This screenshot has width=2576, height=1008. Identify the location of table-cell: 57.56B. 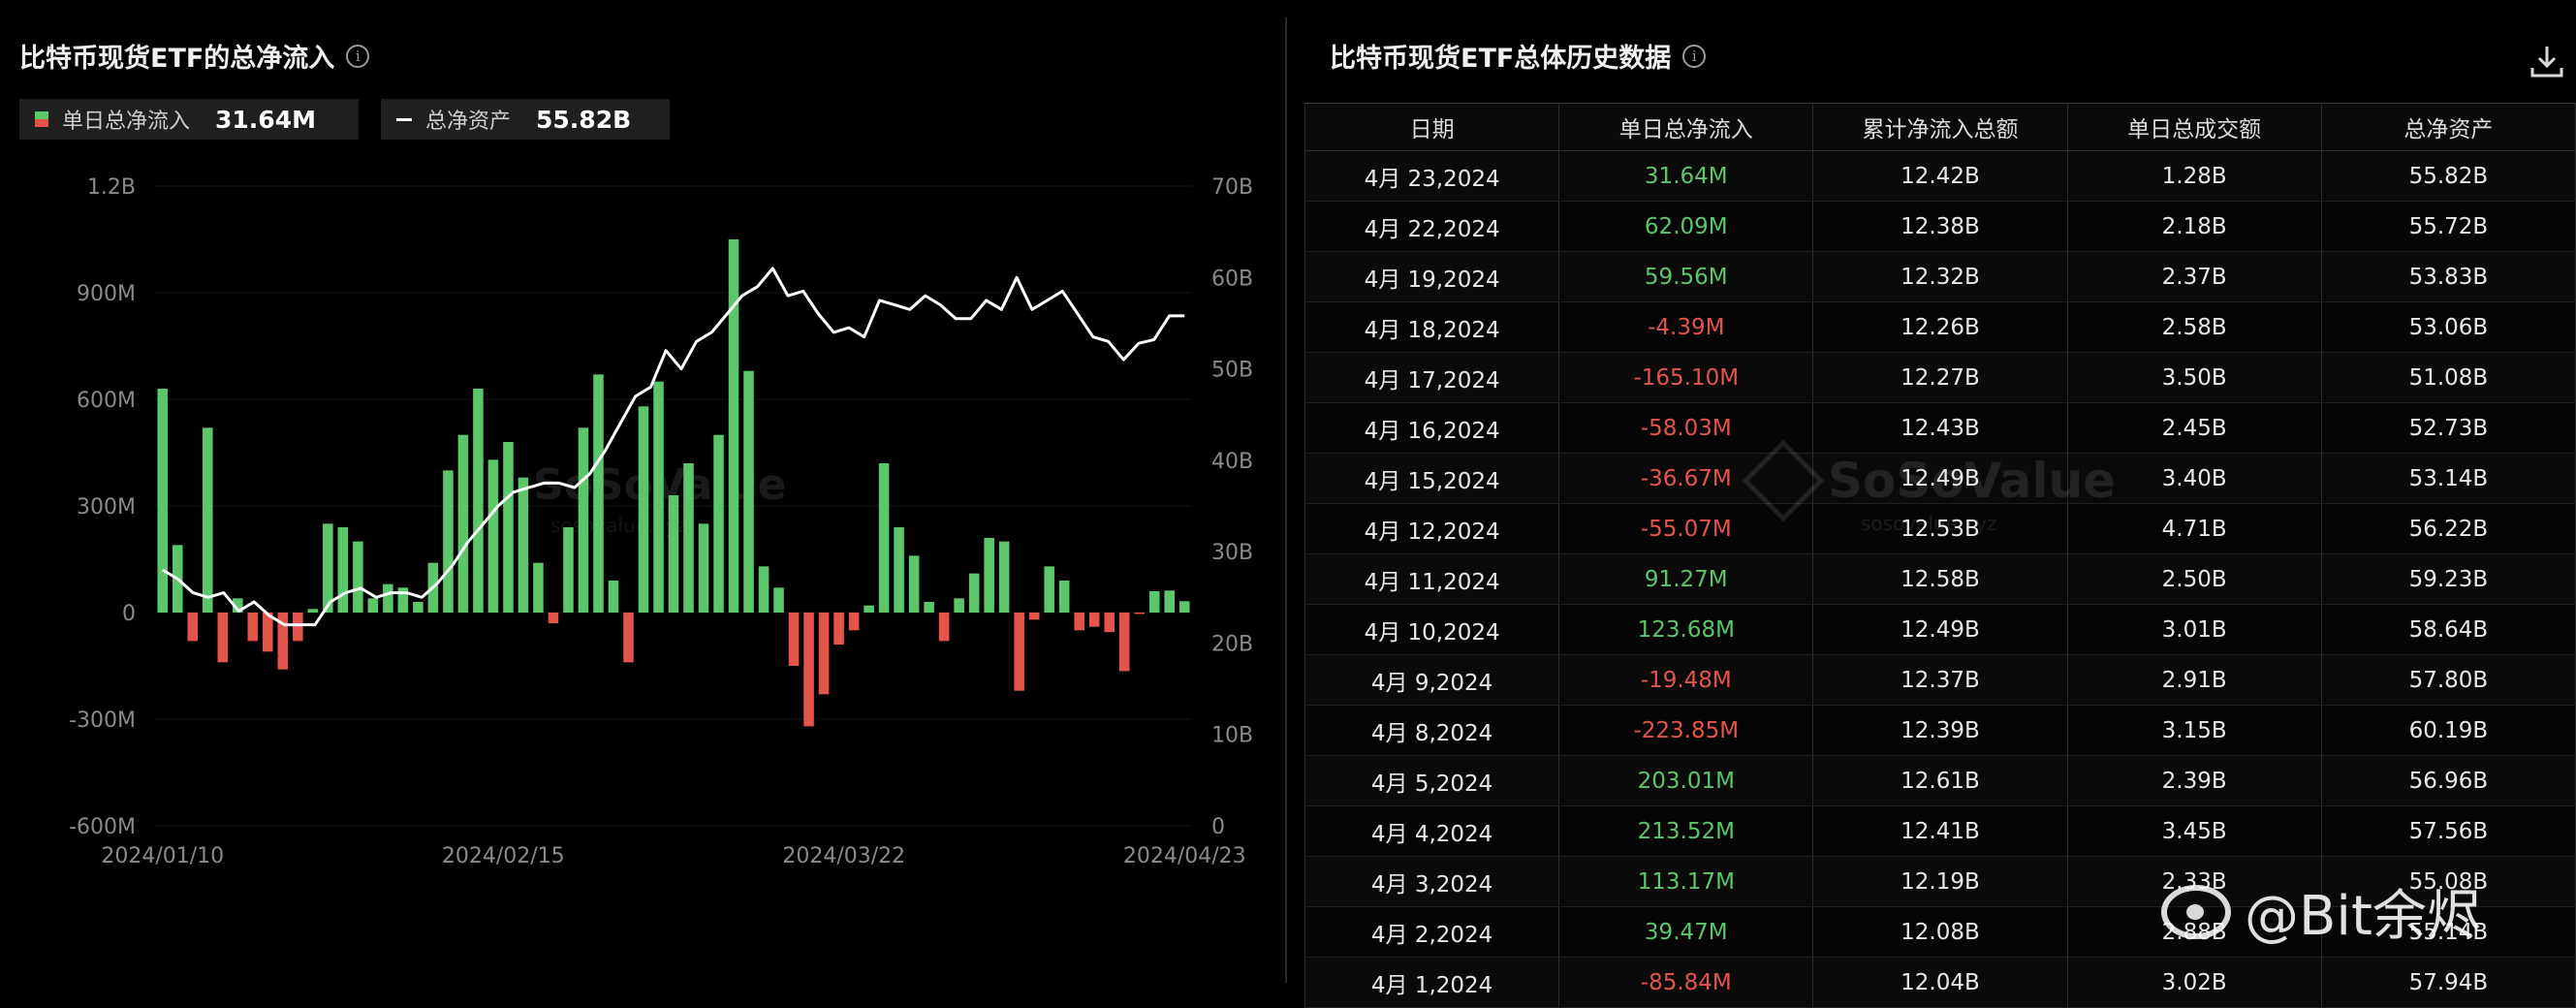
(2448, 831).